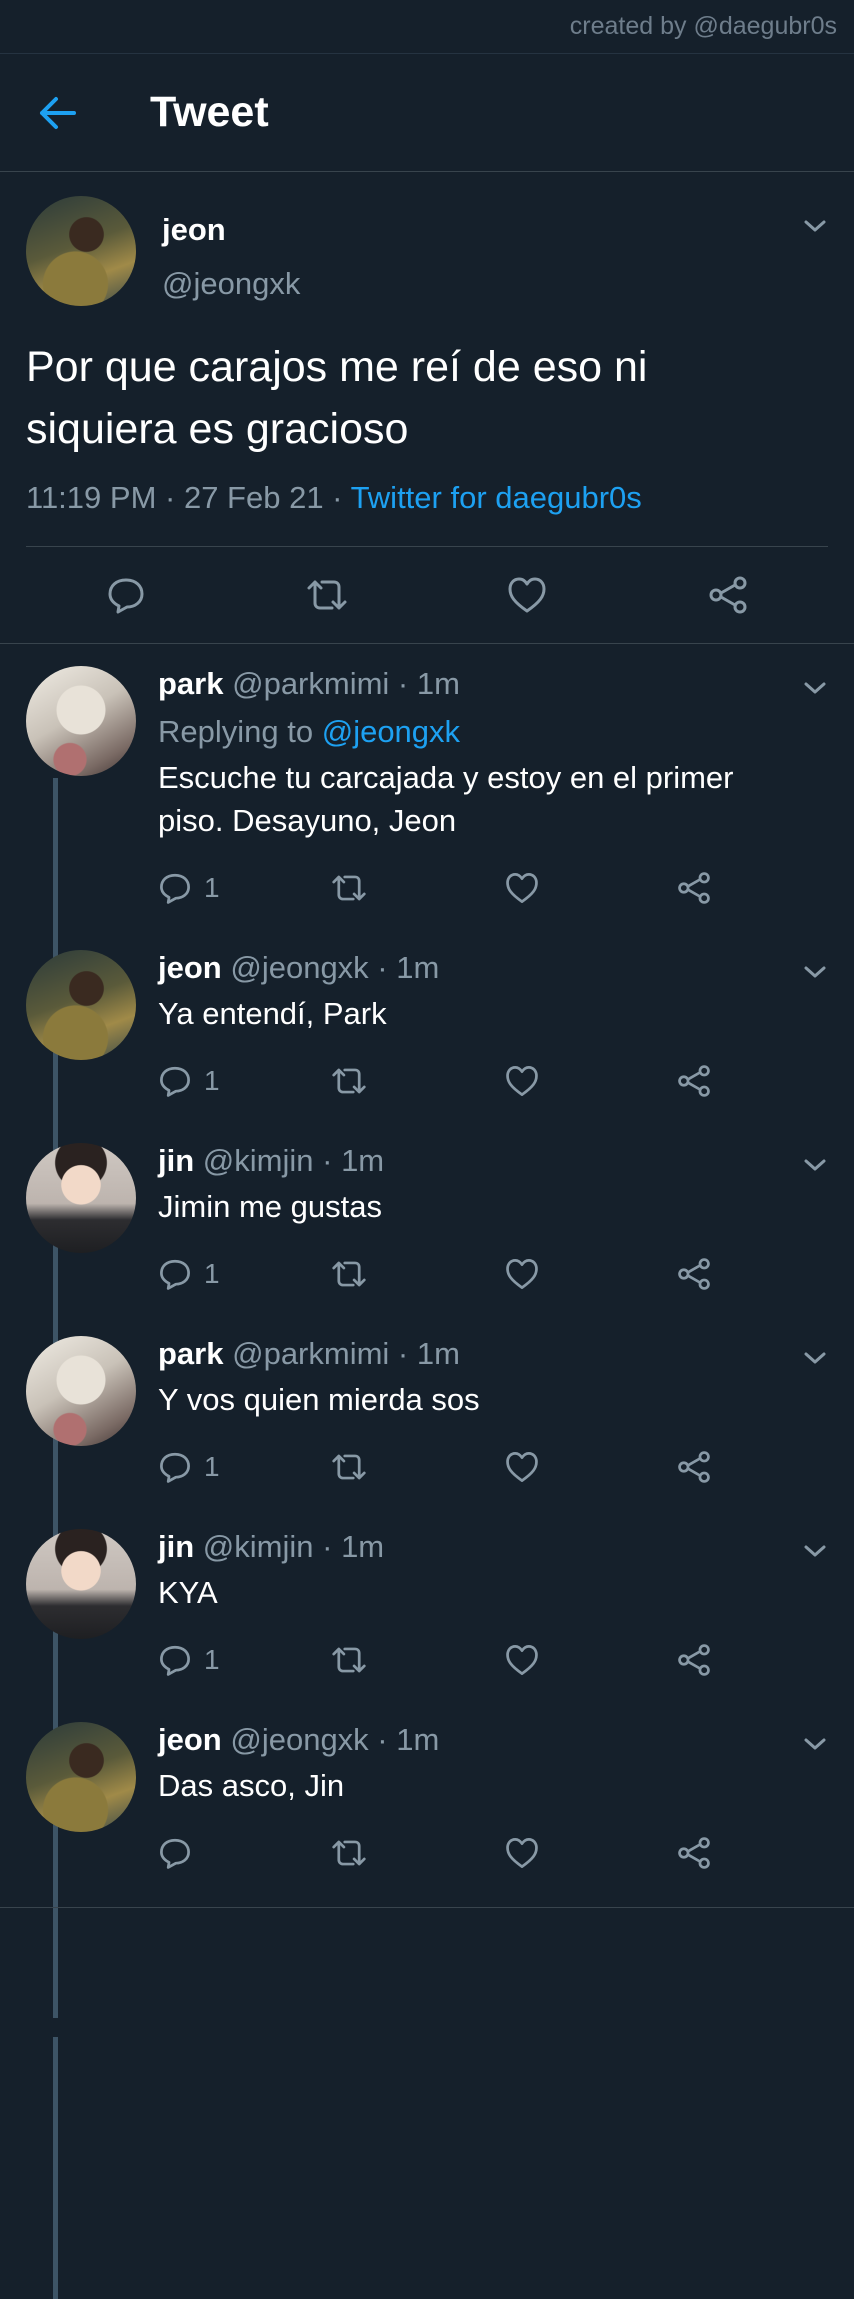 This screenshot has height=2299, width=854. I want to click on reply-text-line: piso. Desayuno, Jeon, so click(307, 820).